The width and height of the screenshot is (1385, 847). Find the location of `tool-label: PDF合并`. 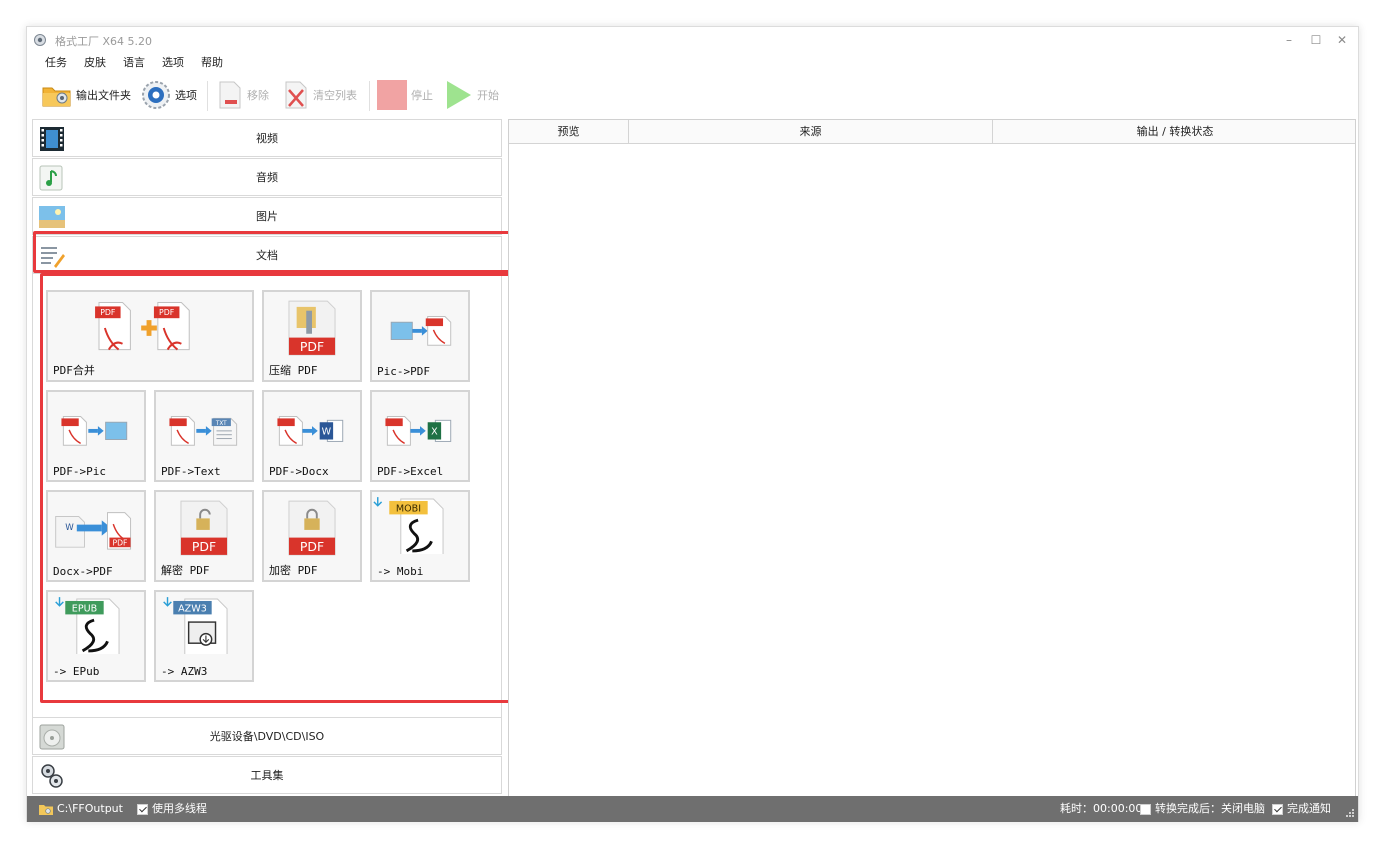

tool-label: PDF合并 is located at coordinates (74, 370).